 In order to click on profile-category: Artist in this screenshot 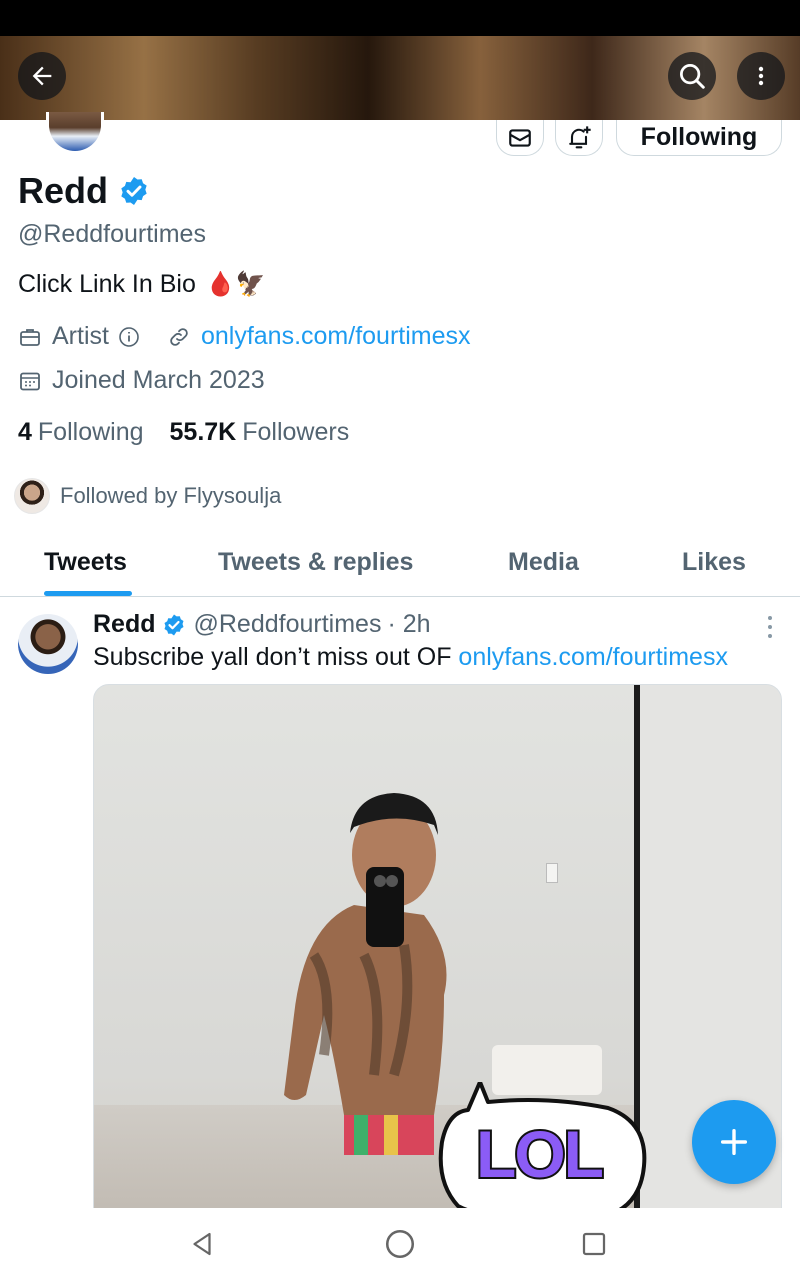, I will do `click(80, 336)`.